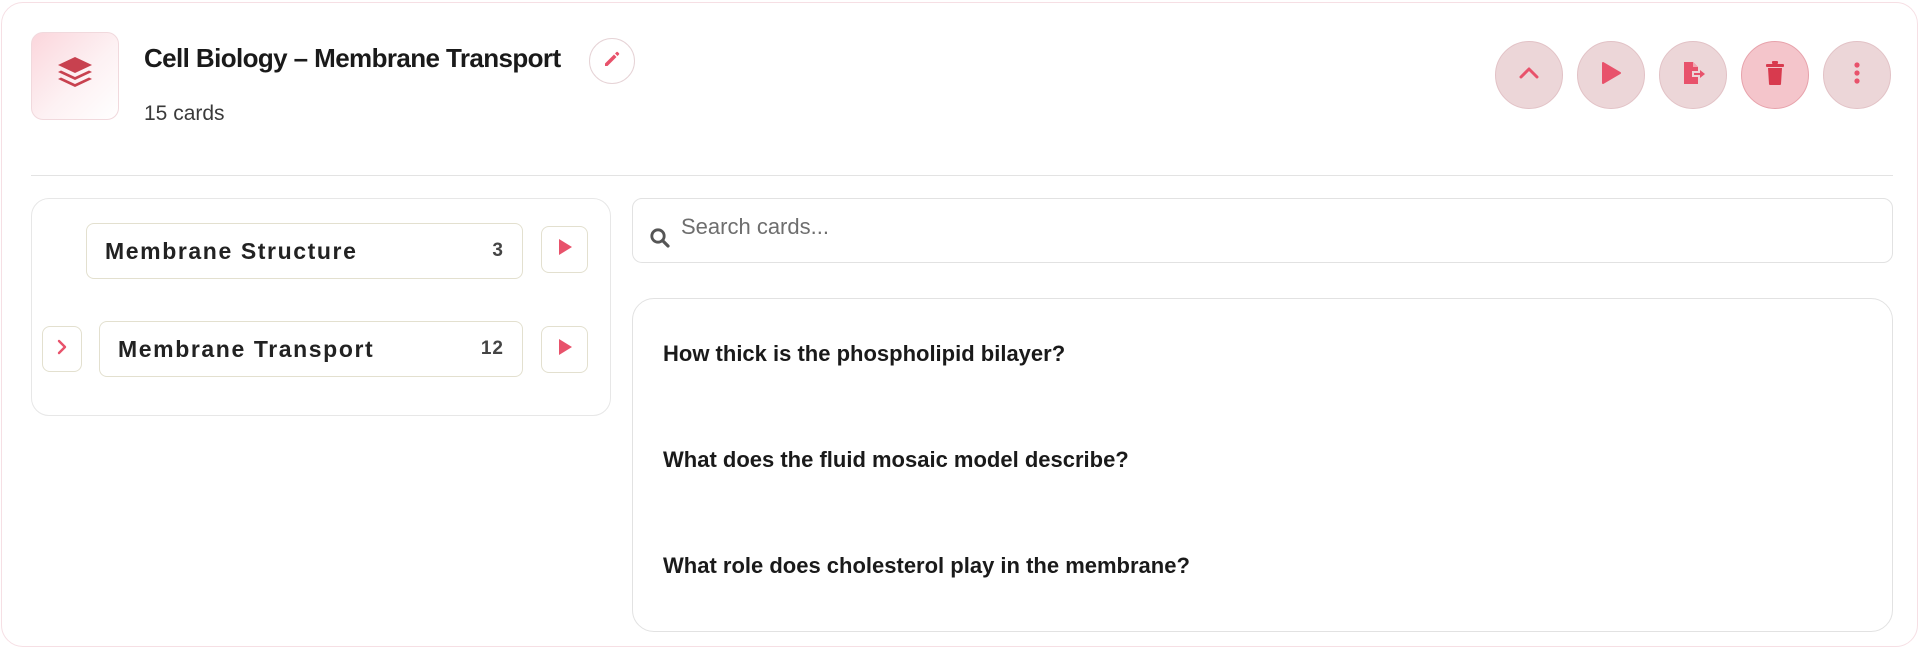 The image size is (1920, 649). I want to click on file-export-icon, so click(1693, 75).